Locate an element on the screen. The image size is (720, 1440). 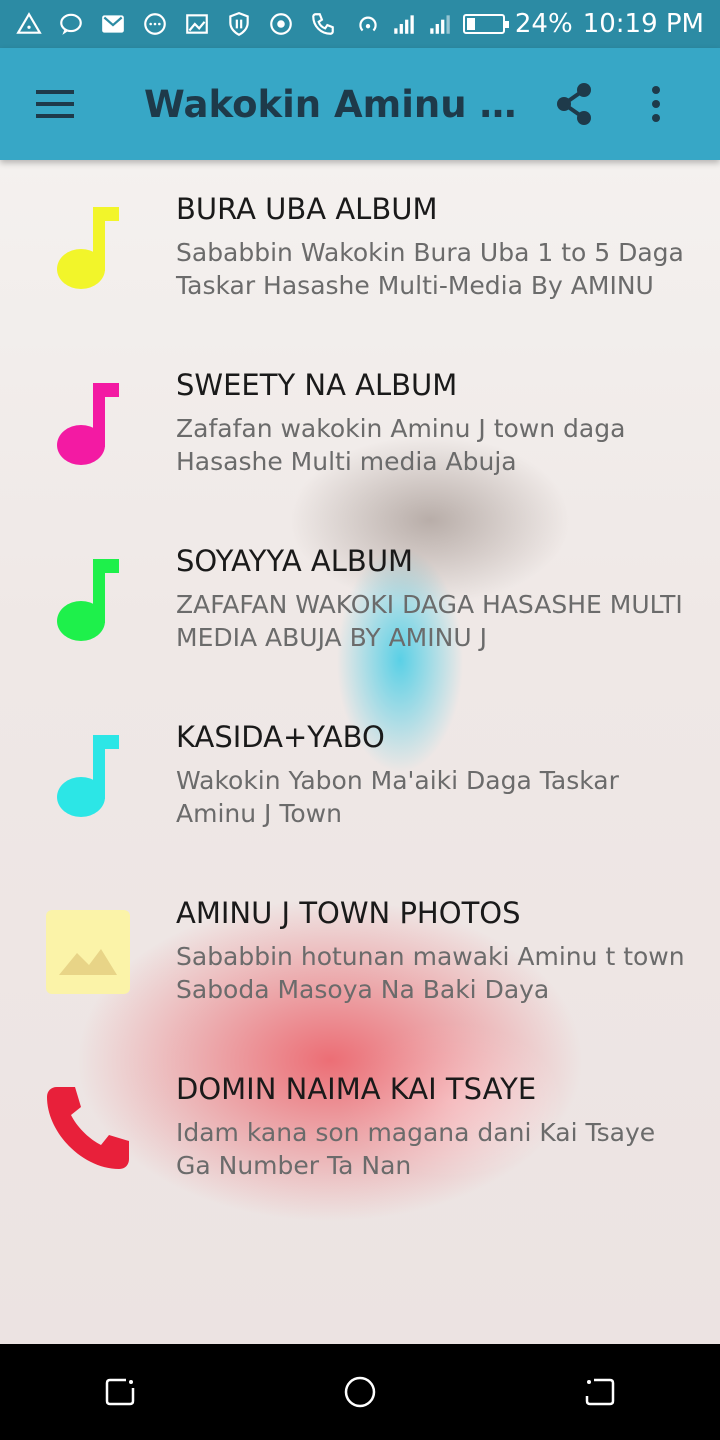
warning-triangle-icon is located at coordinates (29, 23).